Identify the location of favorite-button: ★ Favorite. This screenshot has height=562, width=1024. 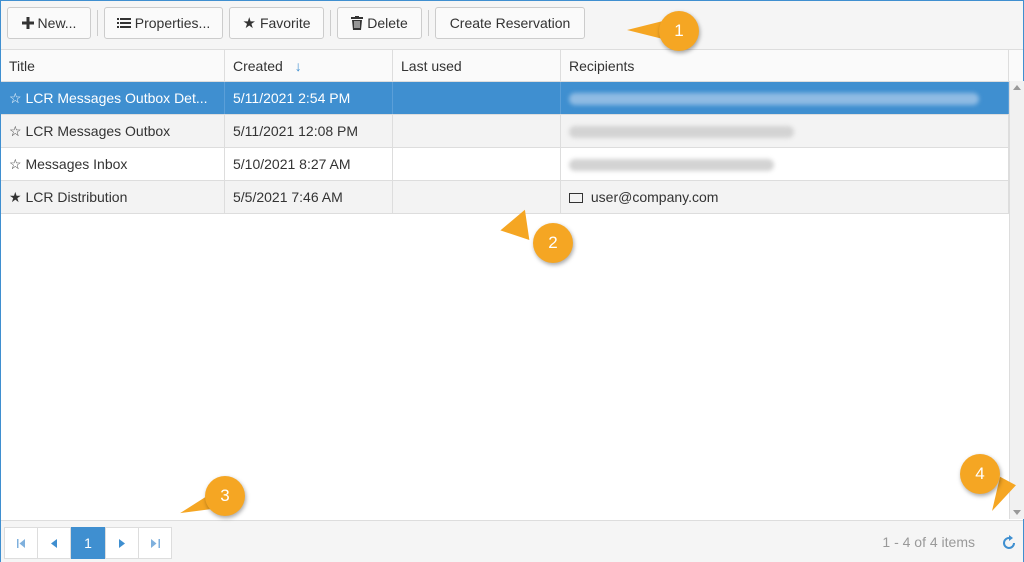
(276, 23).